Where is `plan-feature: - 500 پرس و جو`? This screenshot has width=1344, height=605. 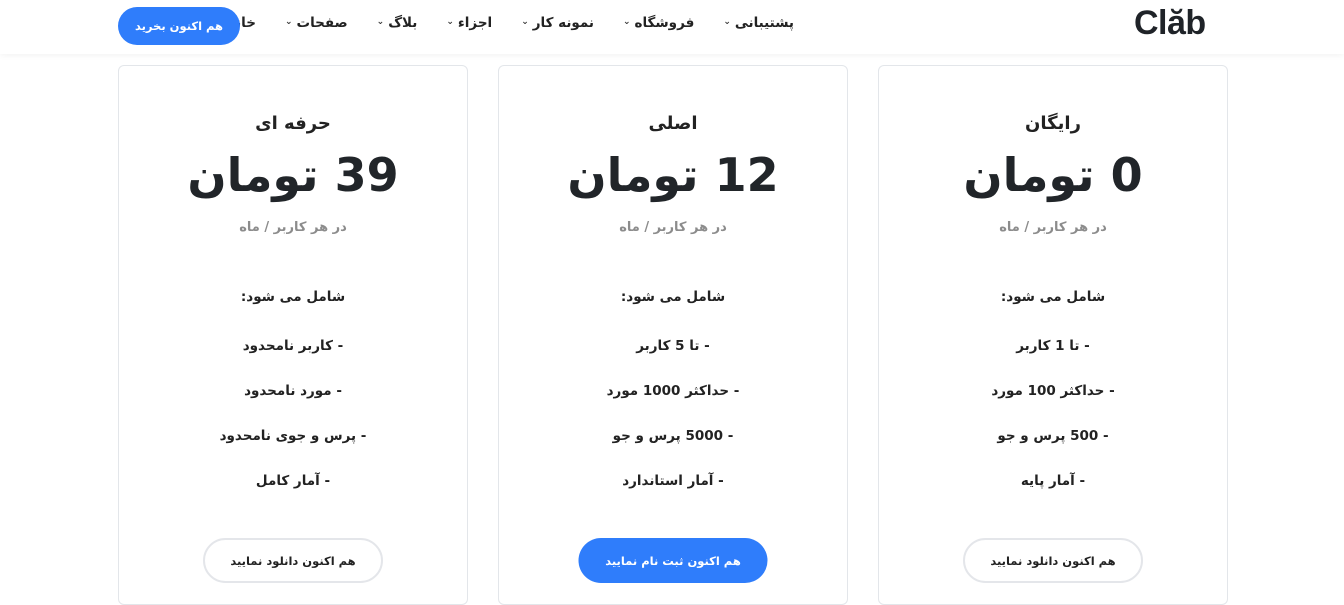
plan-feature: - 500 پرس و جو is located at coordinates (1053, 436).